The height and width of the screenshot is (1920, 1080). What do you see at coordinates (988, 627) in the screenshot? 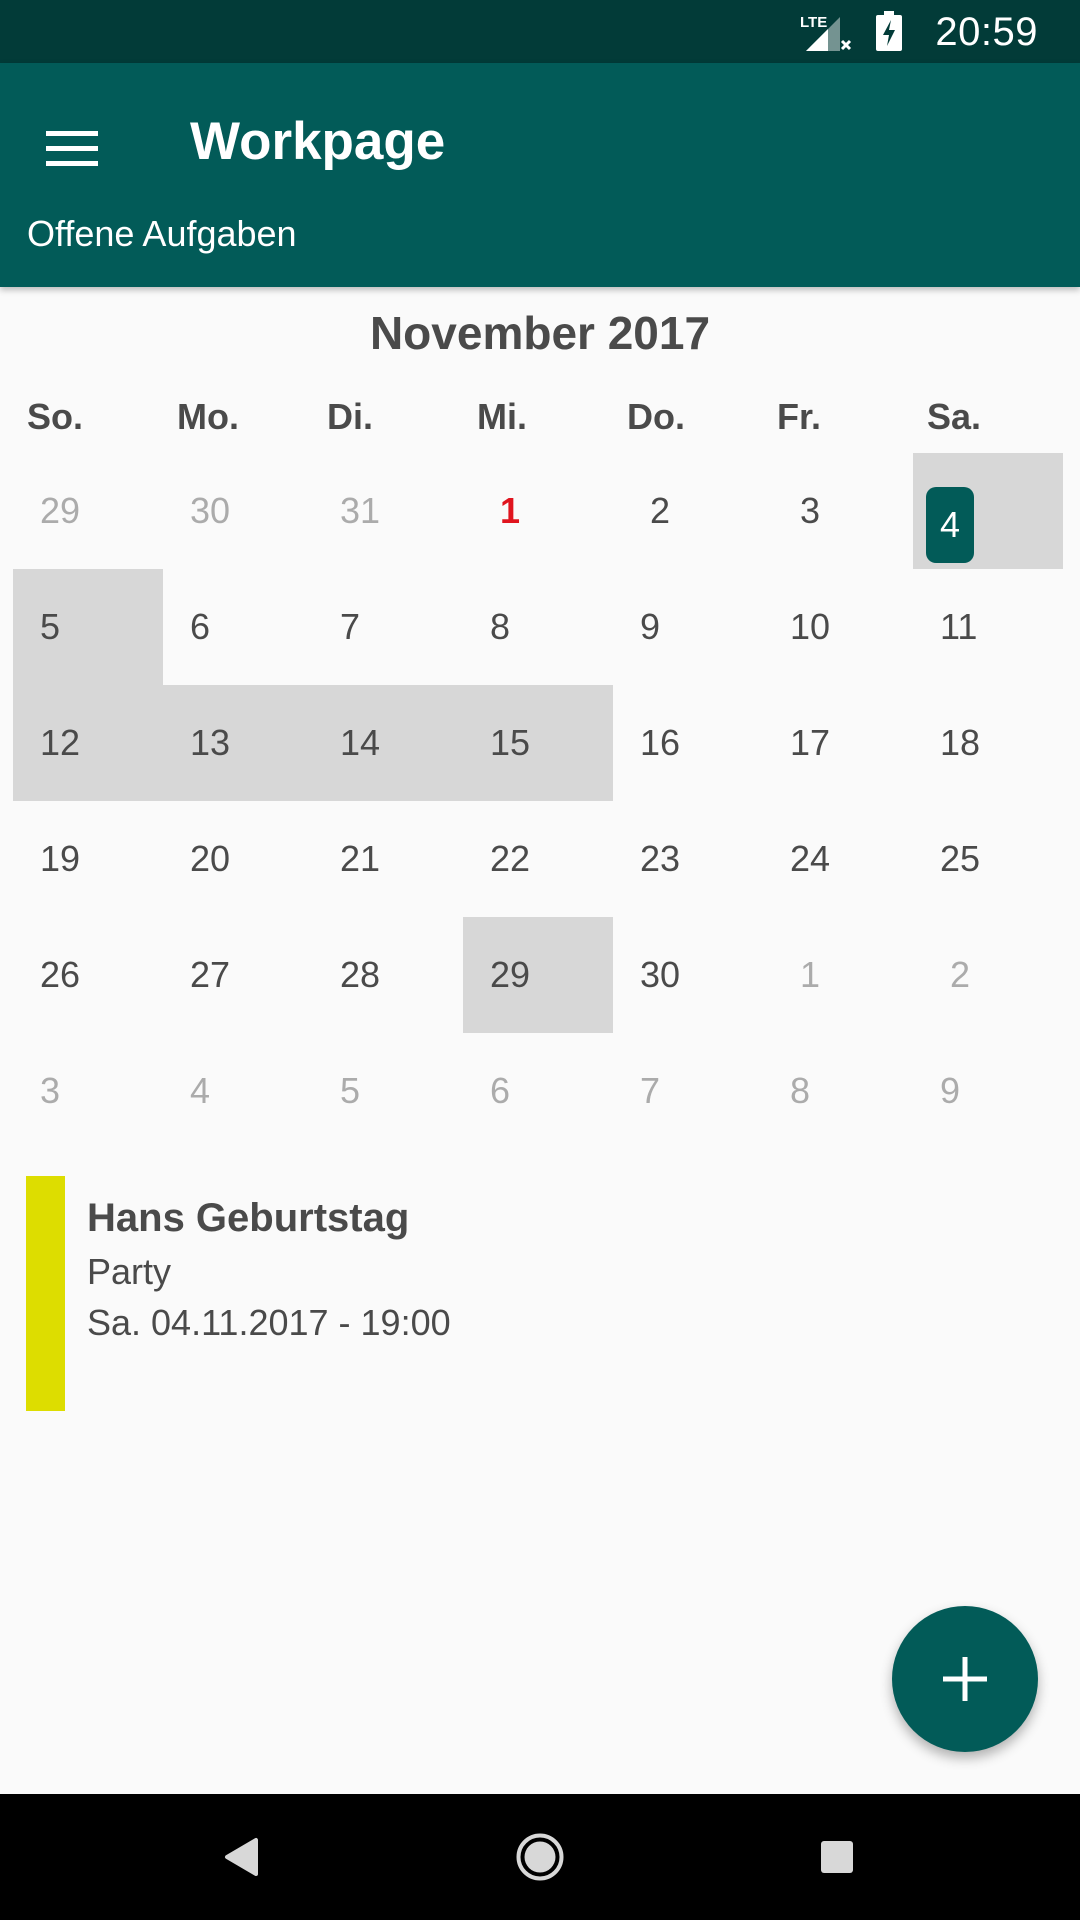
I see `calendar-day: 11` at bounding box center [988, 627].